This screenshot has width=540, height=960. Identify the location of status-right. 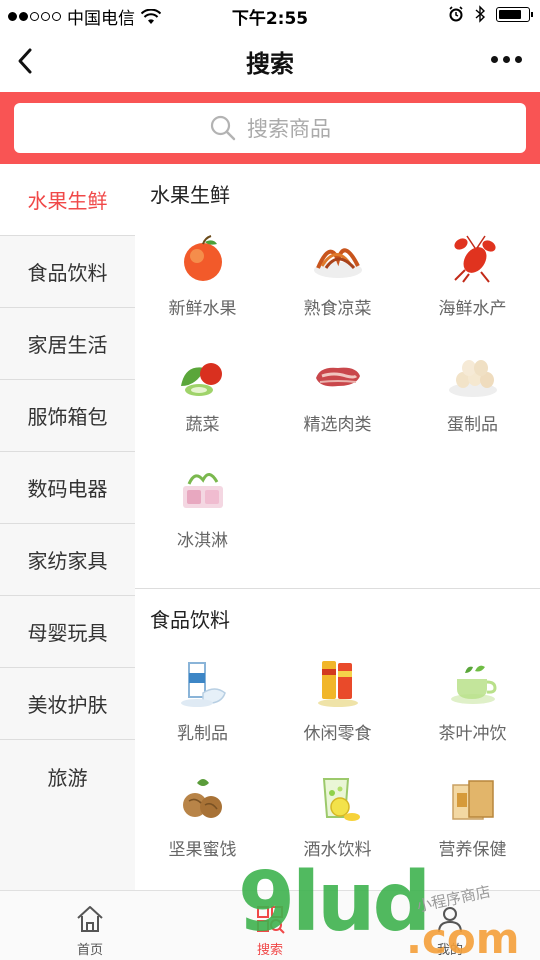
(490, 14).